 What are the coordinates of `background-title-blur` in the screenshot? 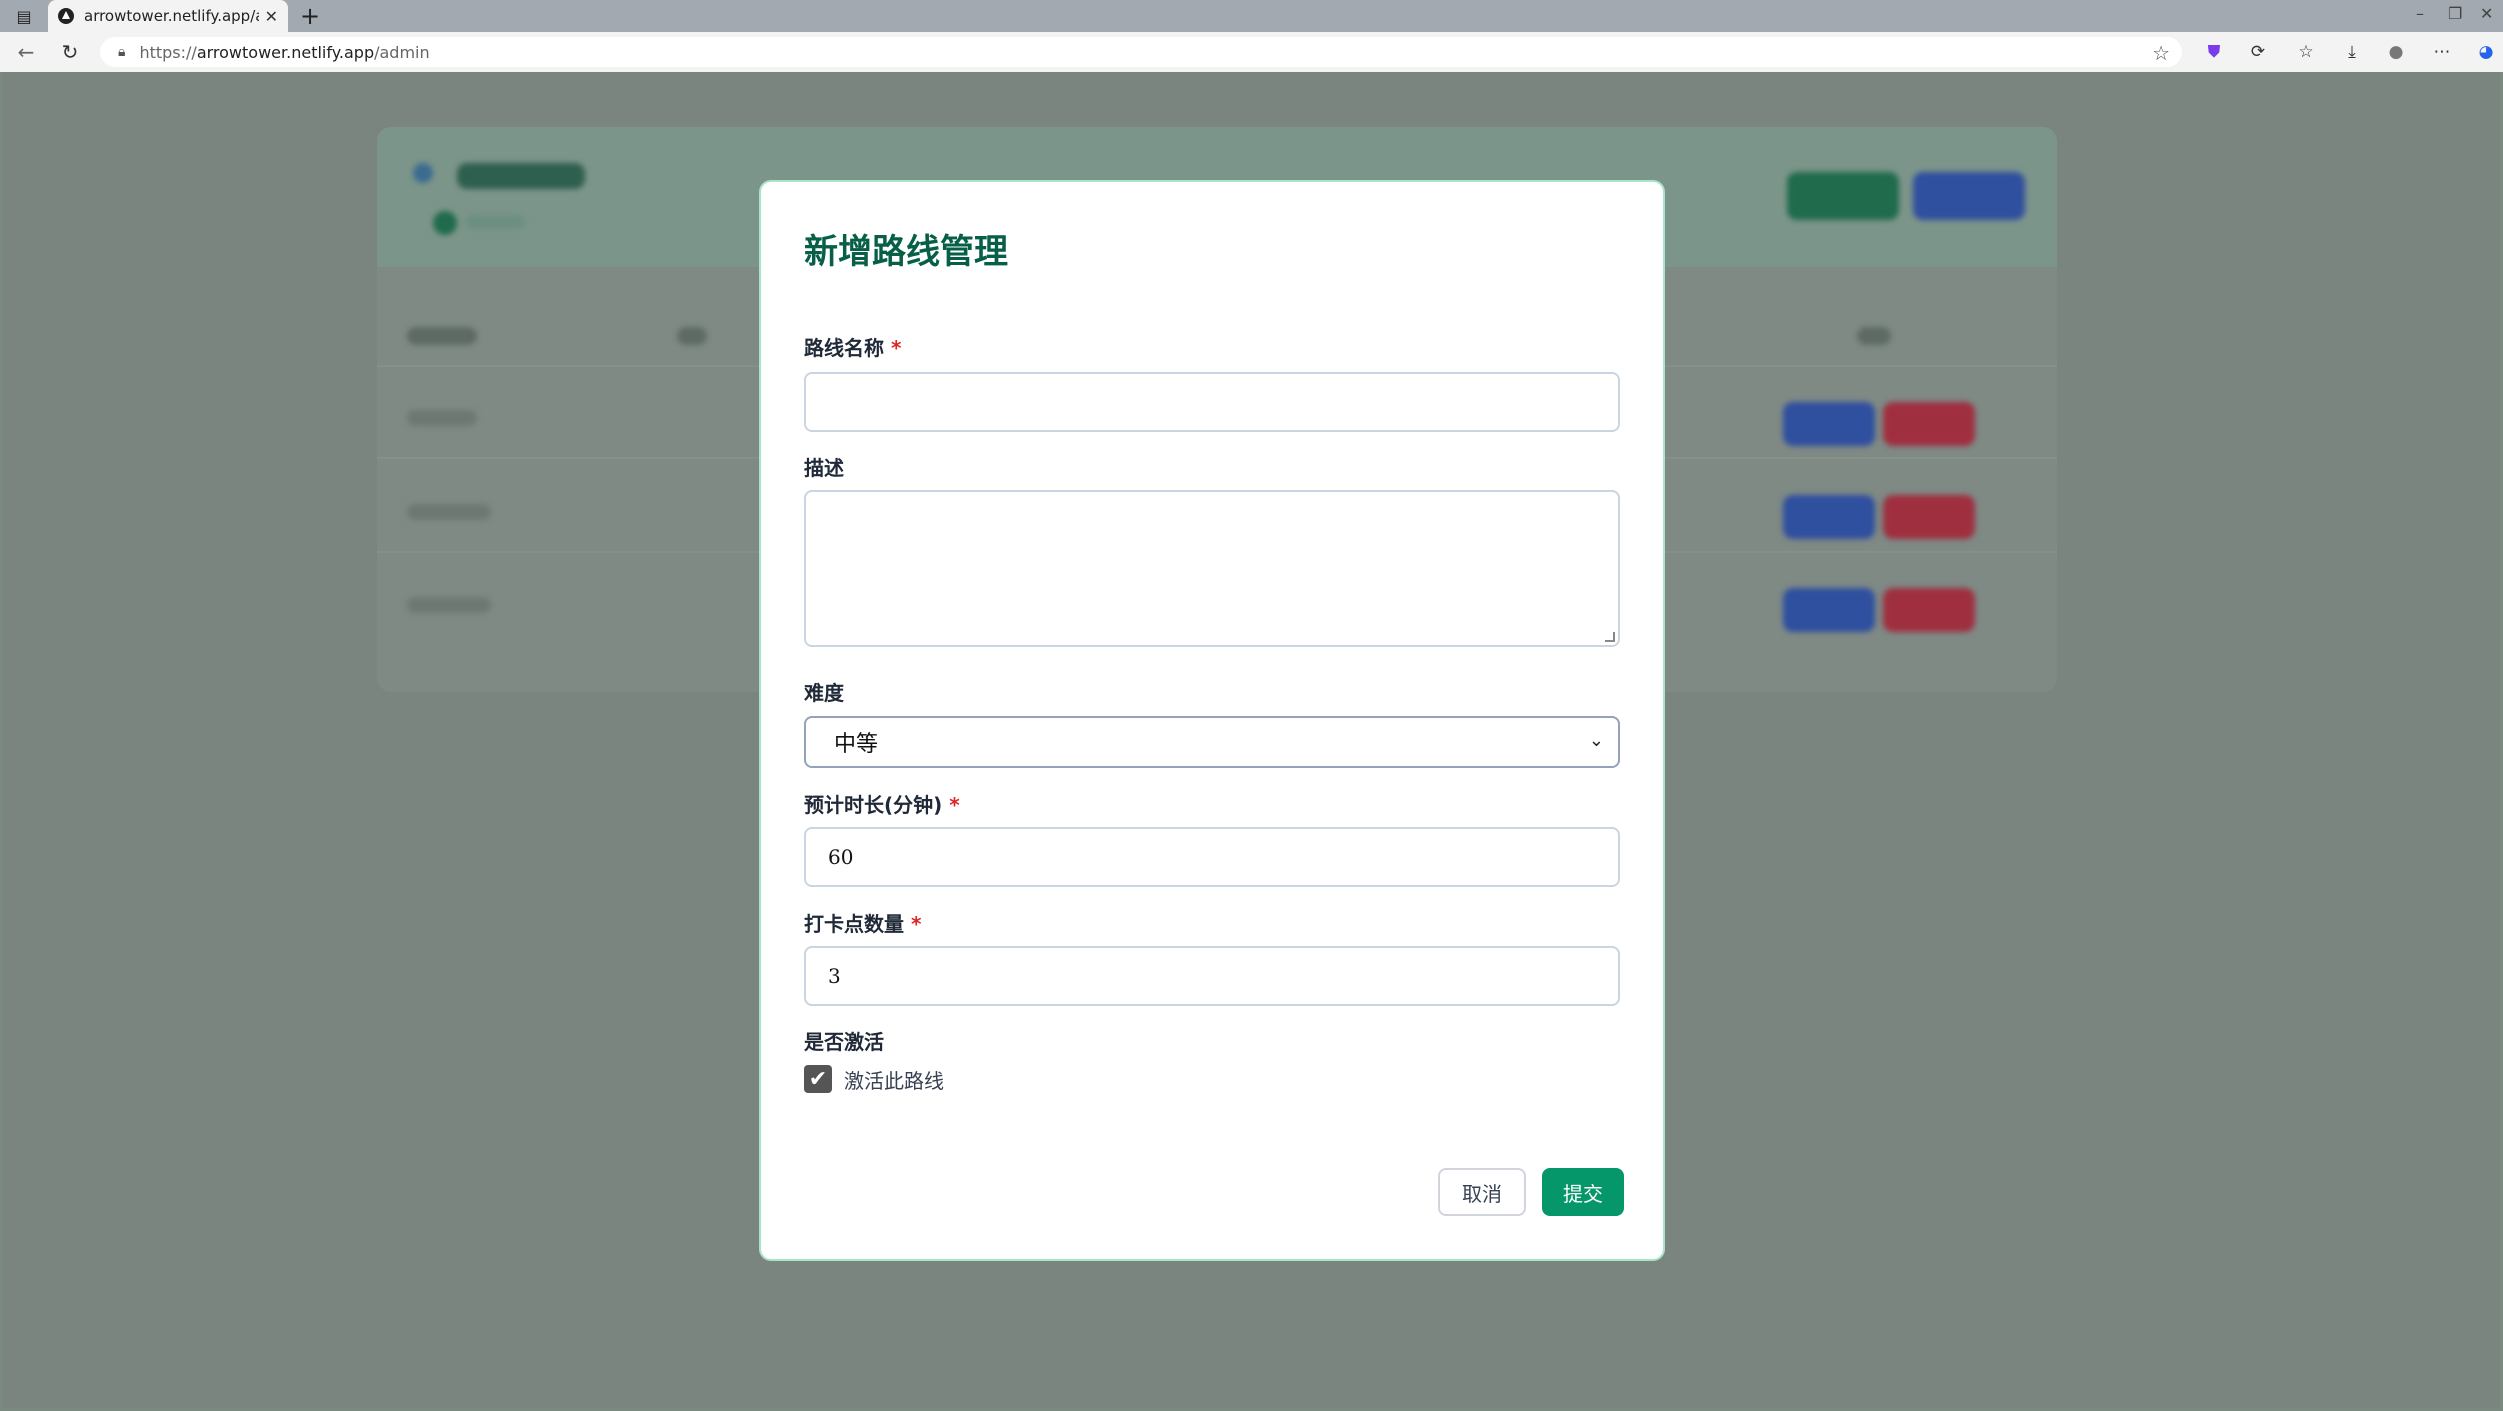 It's located at (521, 176).